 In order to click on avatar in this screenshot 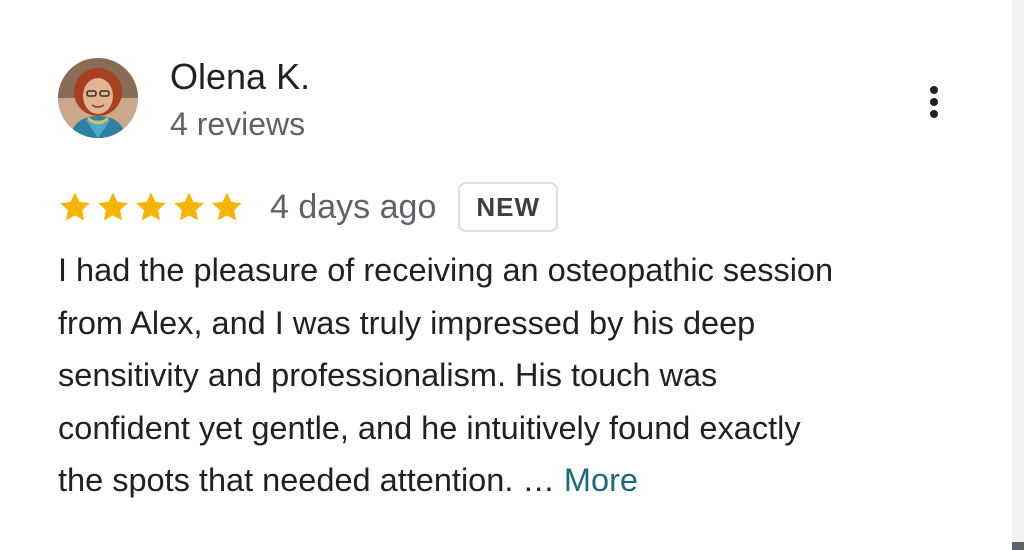, I will do `click(98, 98)`.